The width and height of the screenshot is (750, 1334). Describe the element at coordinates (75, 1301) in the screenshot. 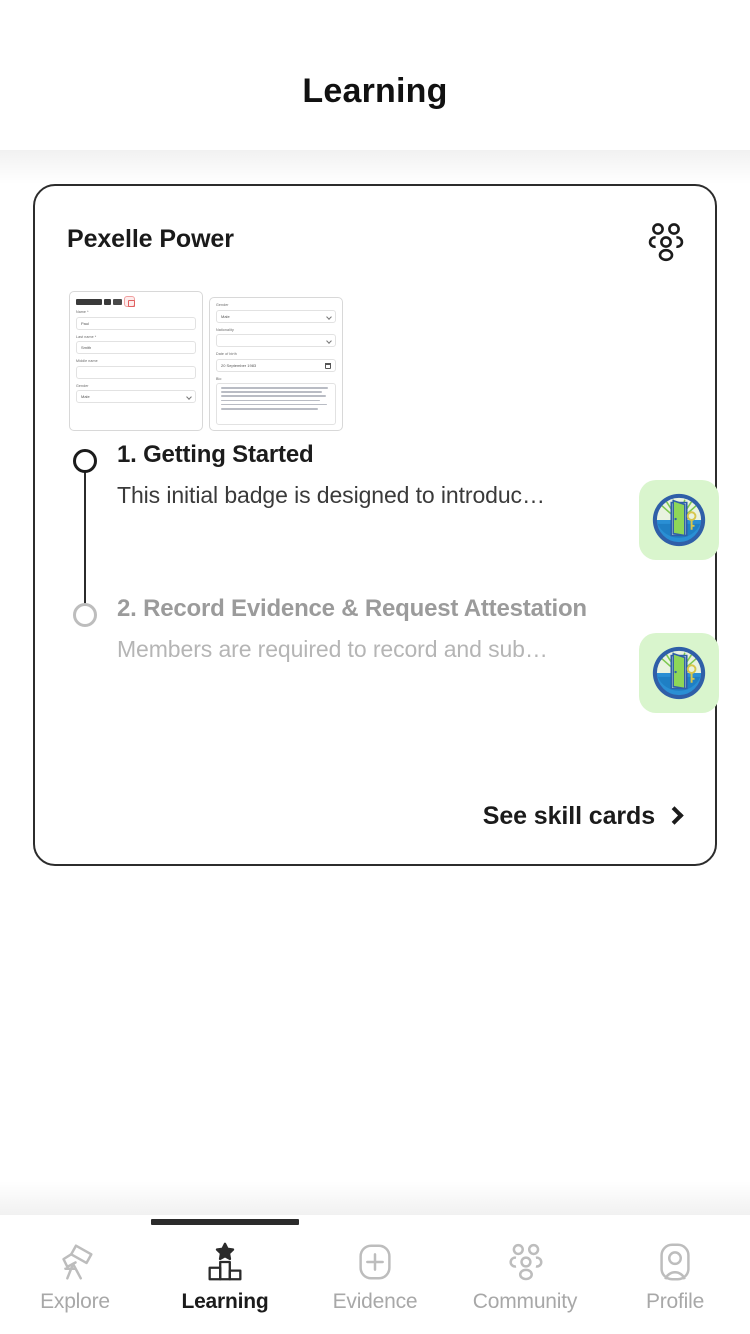

I see `nav-label: Explore` at that location.